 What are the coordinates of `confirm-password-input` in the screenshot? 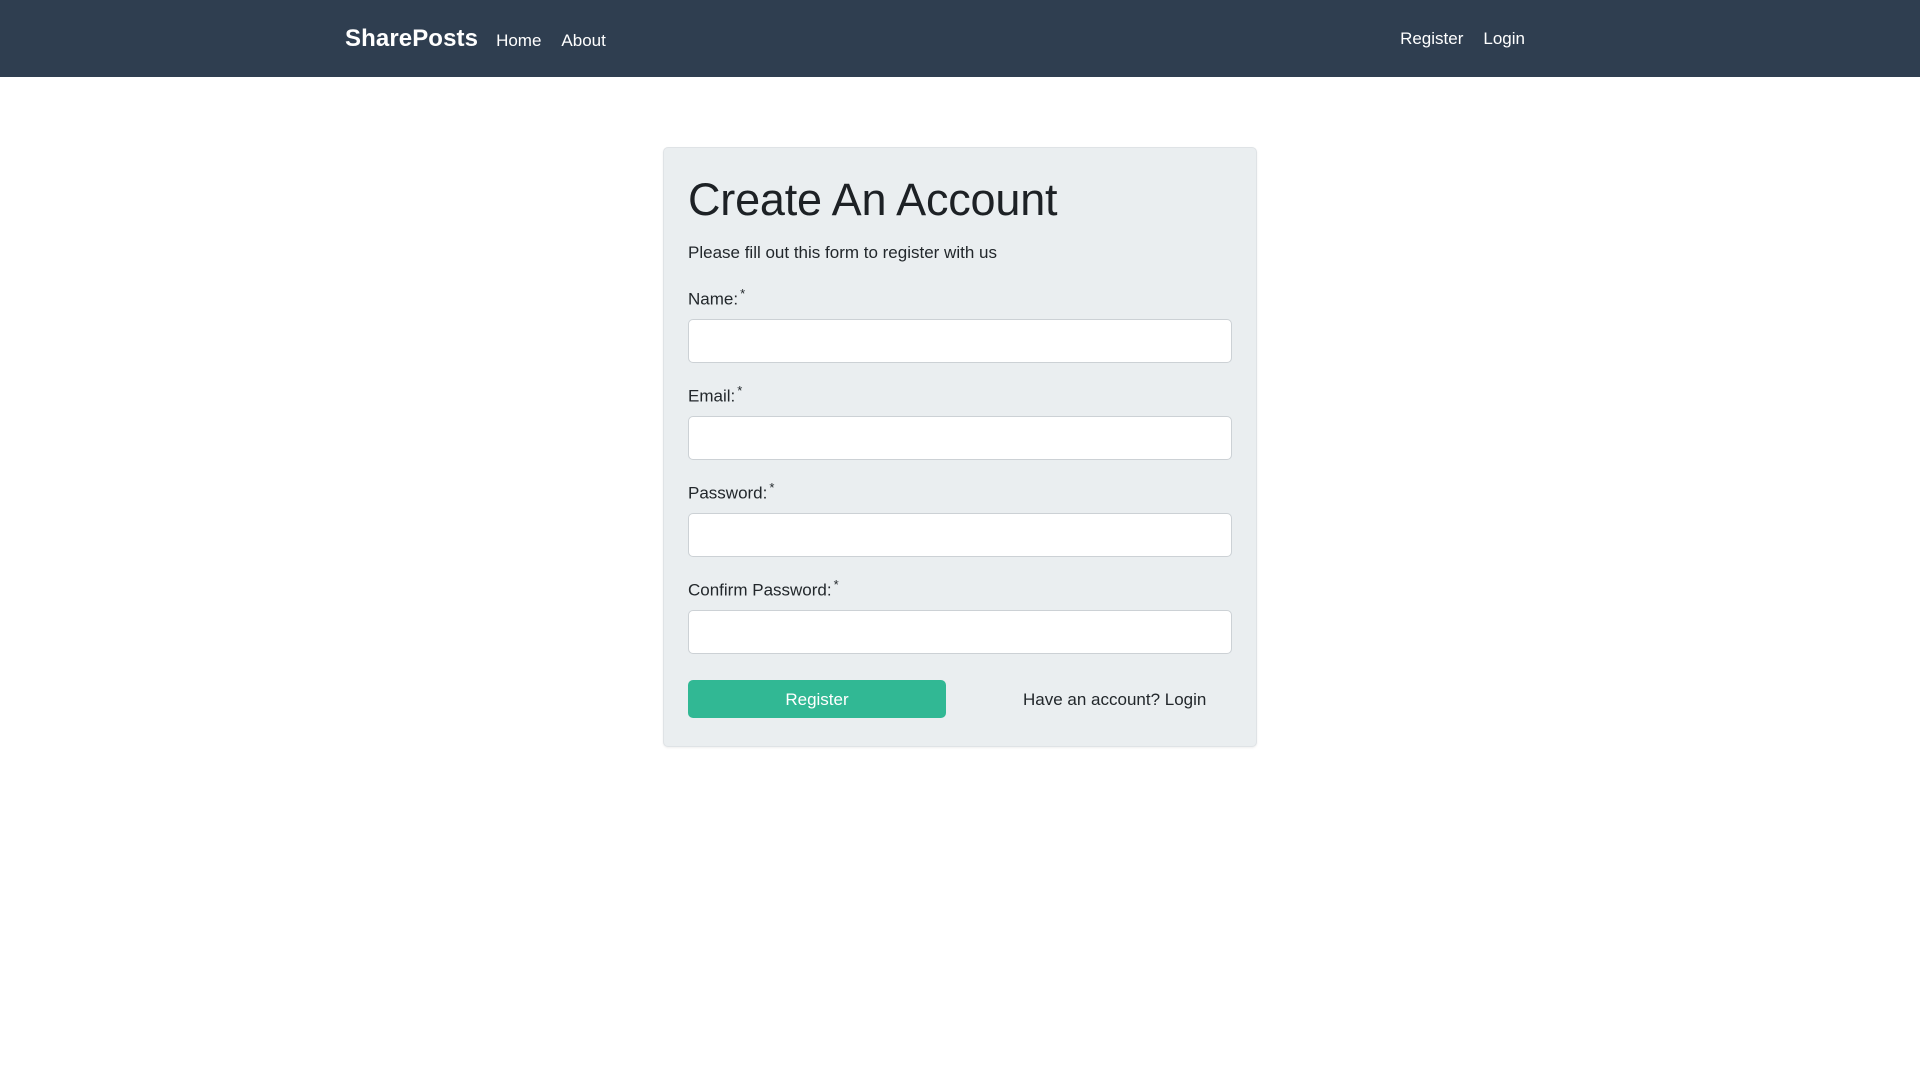 It's located at (960, 632).